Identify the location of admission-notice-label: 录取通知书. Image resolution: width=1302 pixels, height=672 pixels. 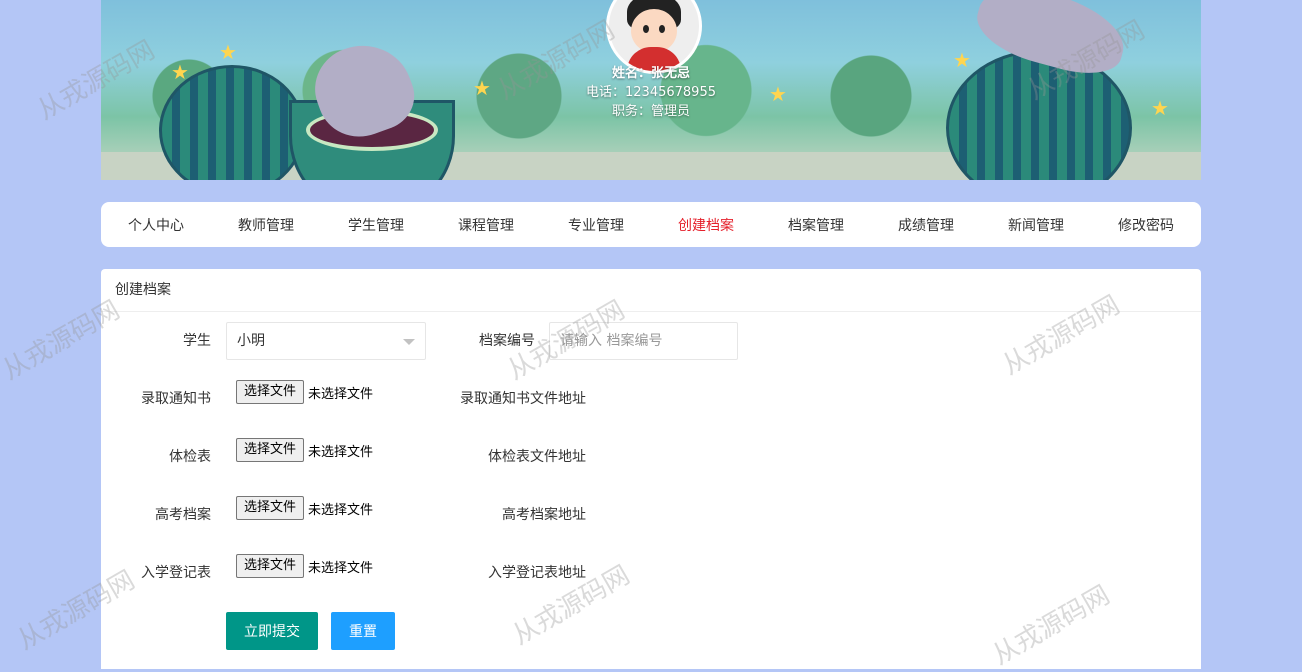
(176, 399).